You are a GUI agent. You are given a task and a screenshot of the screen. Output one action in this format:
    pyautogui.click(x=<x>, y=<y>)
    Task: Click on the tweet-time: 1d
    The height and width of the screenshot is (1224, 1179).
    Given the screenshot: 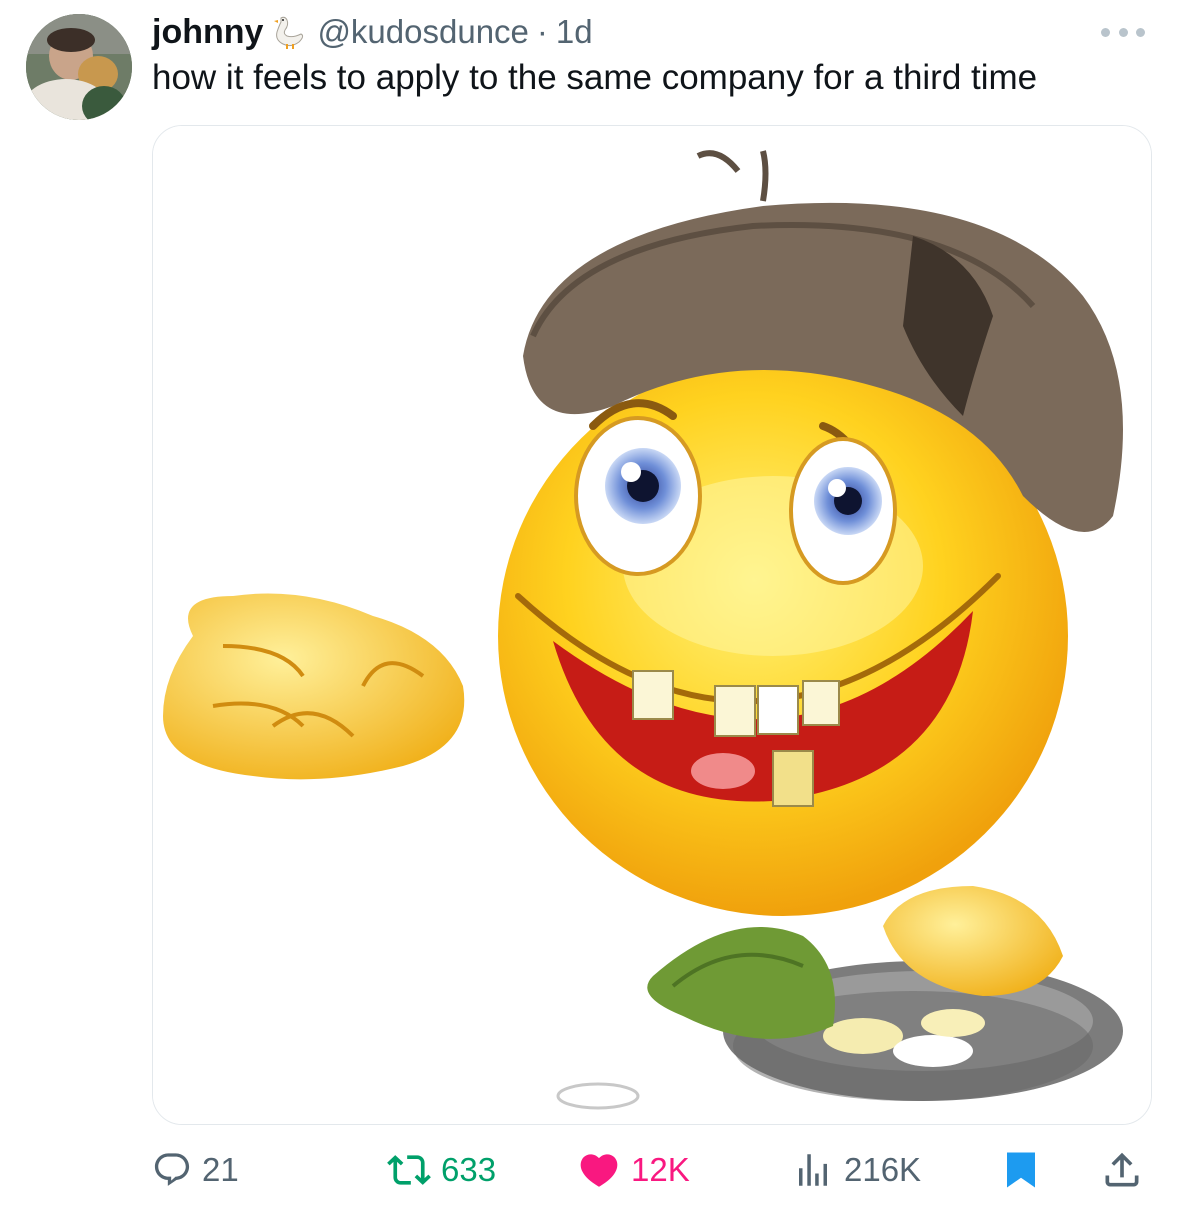 What is the action you would take?
    pyautogui.click(x=574, y=32)
    